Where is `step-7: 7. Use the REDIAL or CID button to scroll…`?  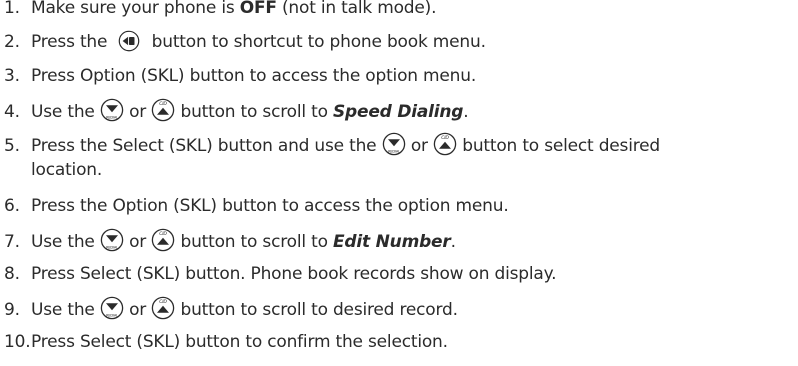 step-7: 7. Use the REDIAL or CID button to scroll… is located at coordinates (399, 241).